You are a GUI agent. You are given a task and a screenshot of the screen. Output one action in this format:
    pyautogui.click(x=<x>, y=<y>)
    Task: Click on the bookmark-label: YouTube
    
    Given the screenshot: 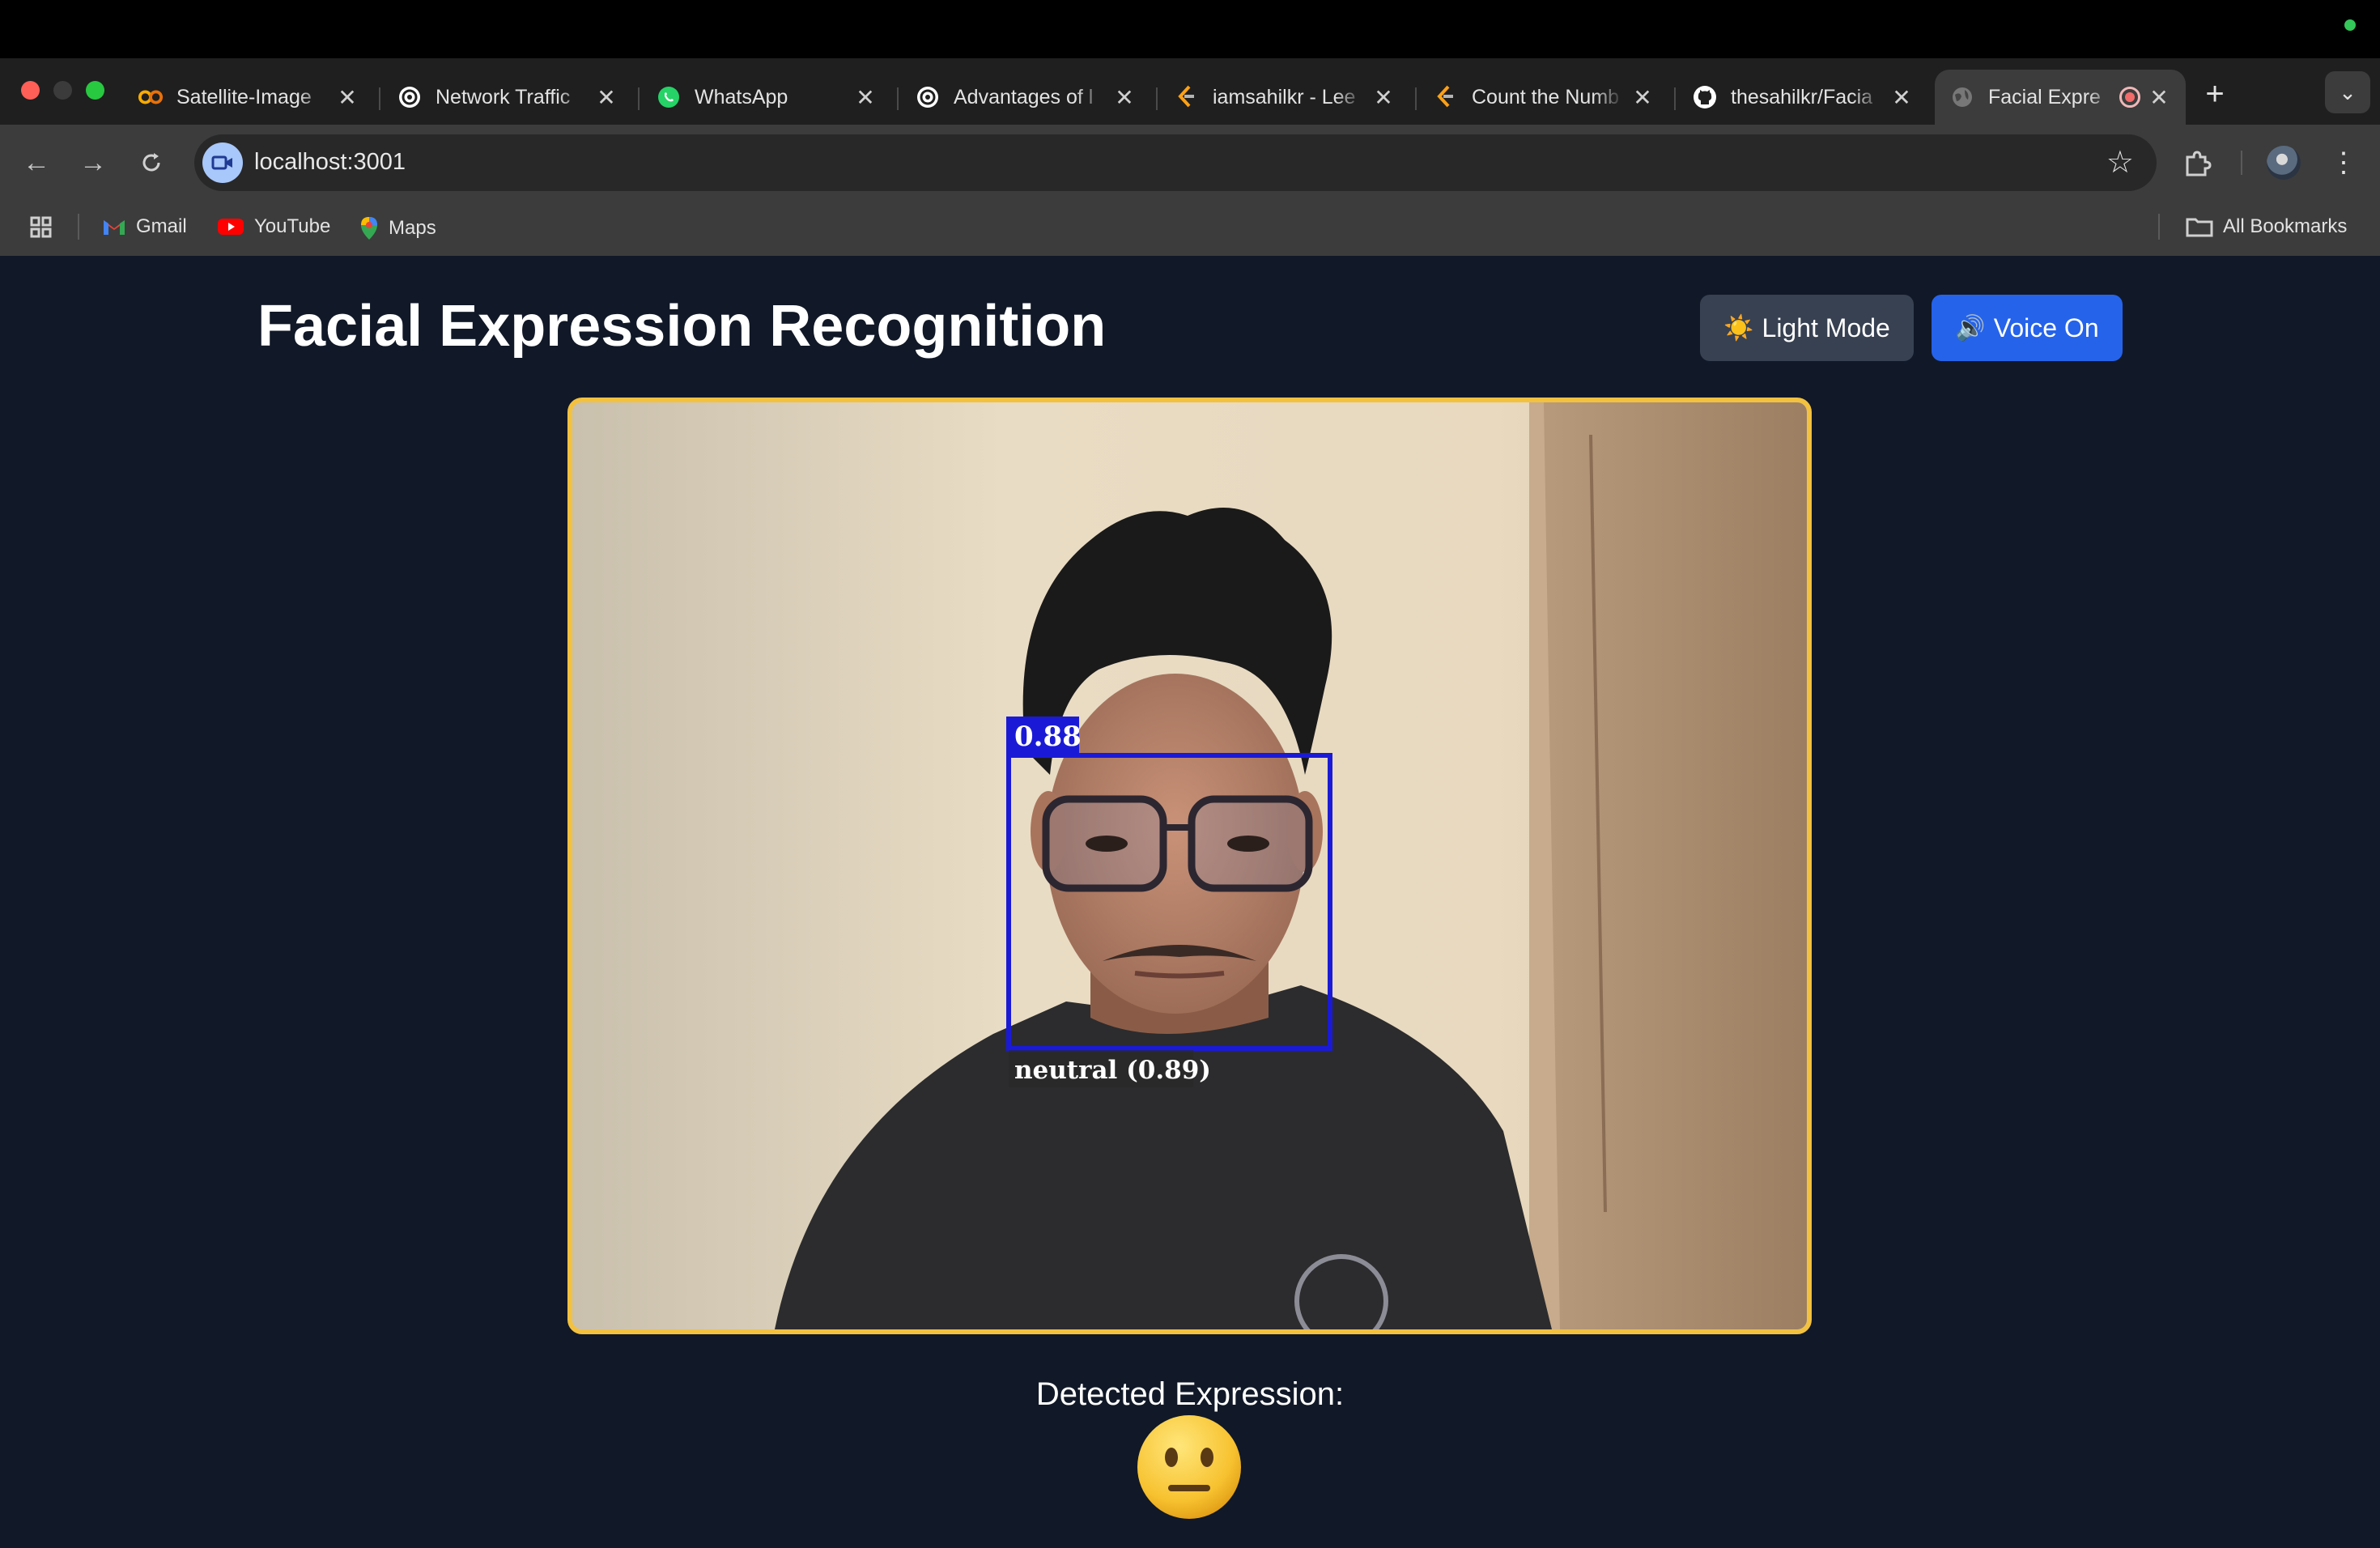 What is the action you would take?
    pyautogui.click(x=292, y=226)
    